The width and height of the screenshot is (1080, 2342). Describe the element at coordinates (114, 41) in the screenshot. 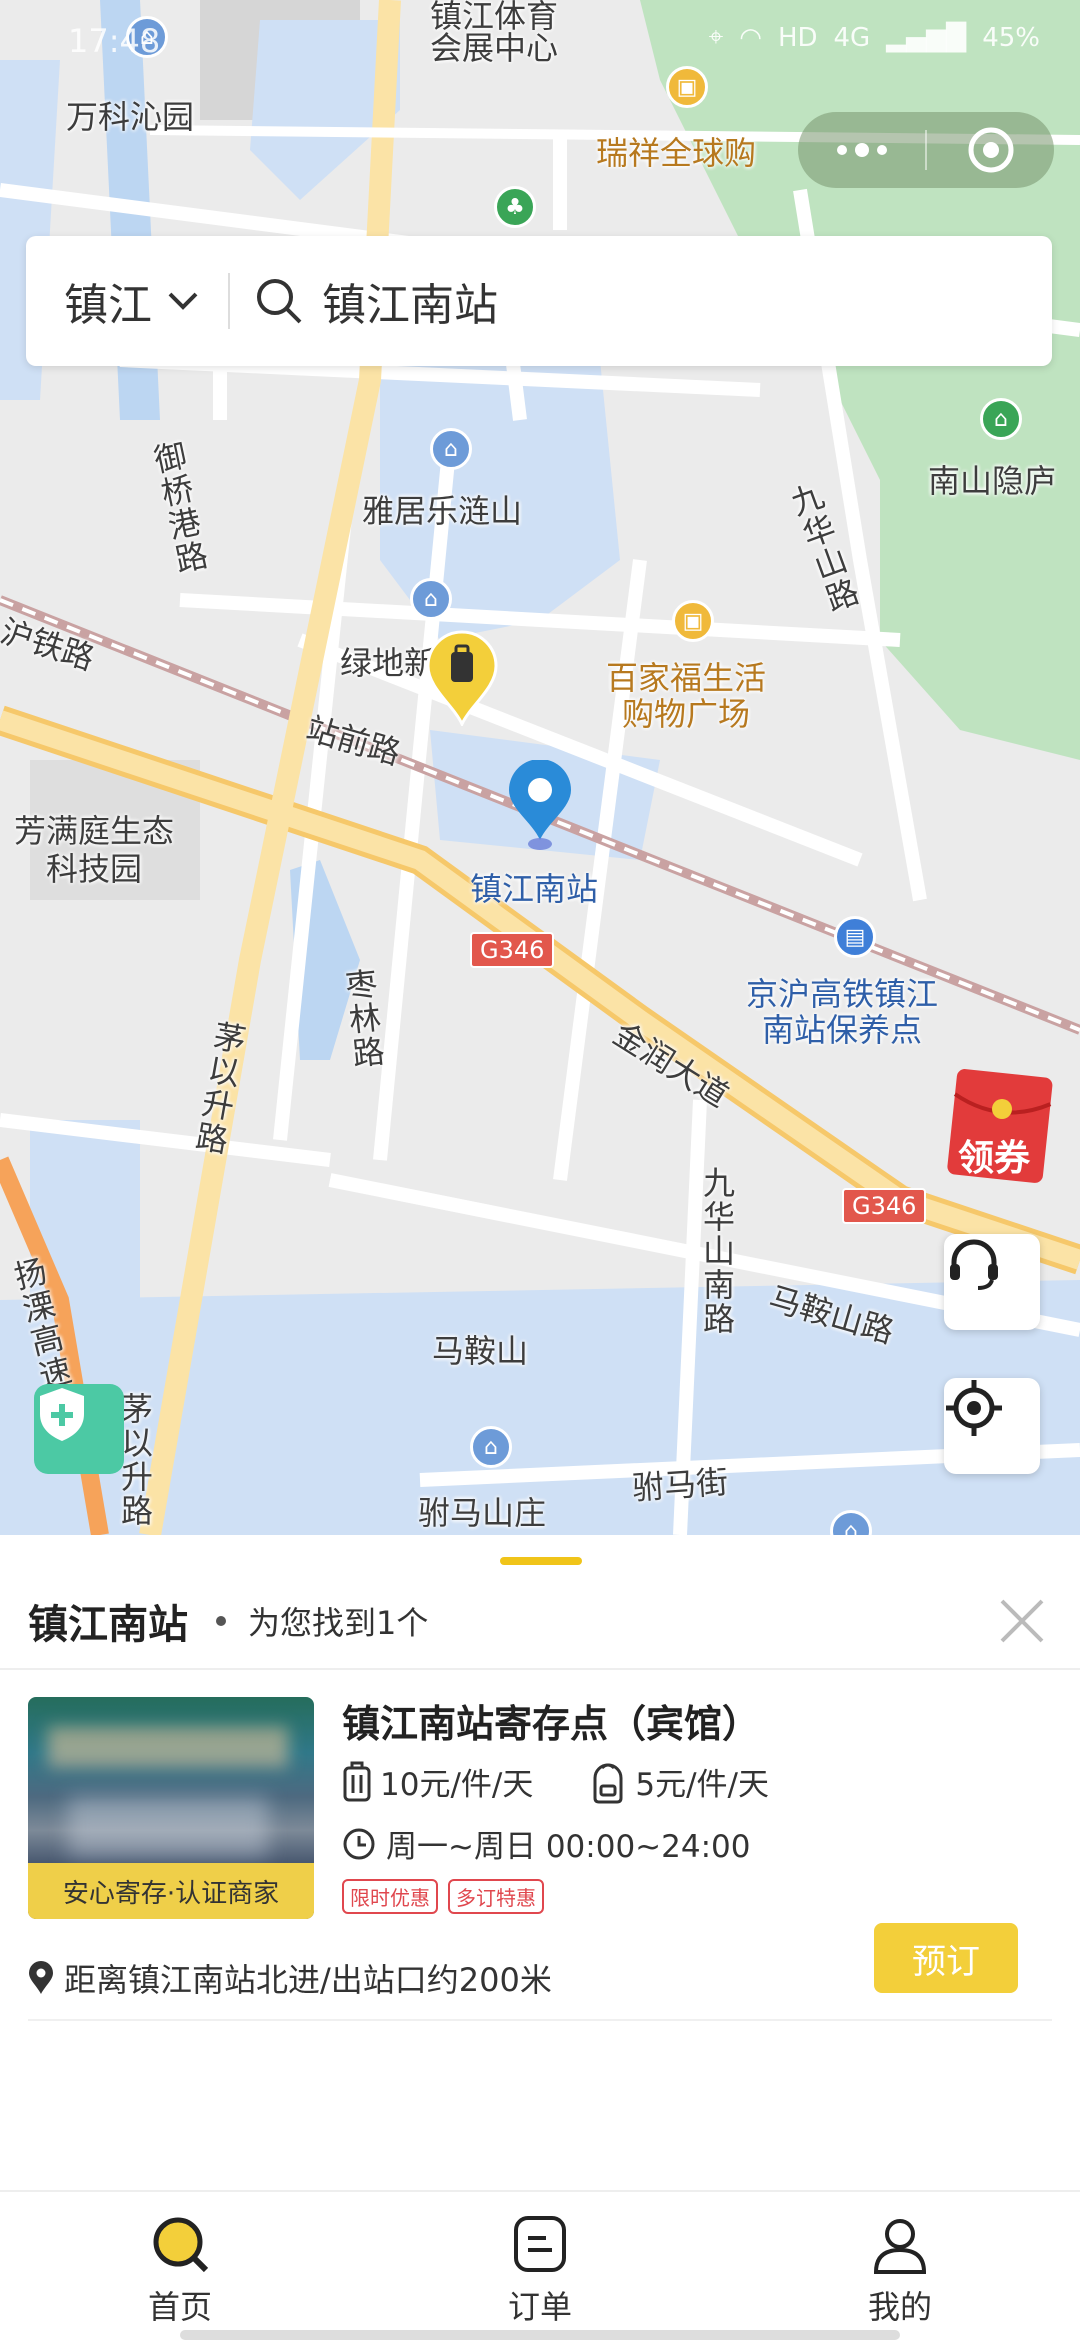

I see `status-time: 17:48` at that location.